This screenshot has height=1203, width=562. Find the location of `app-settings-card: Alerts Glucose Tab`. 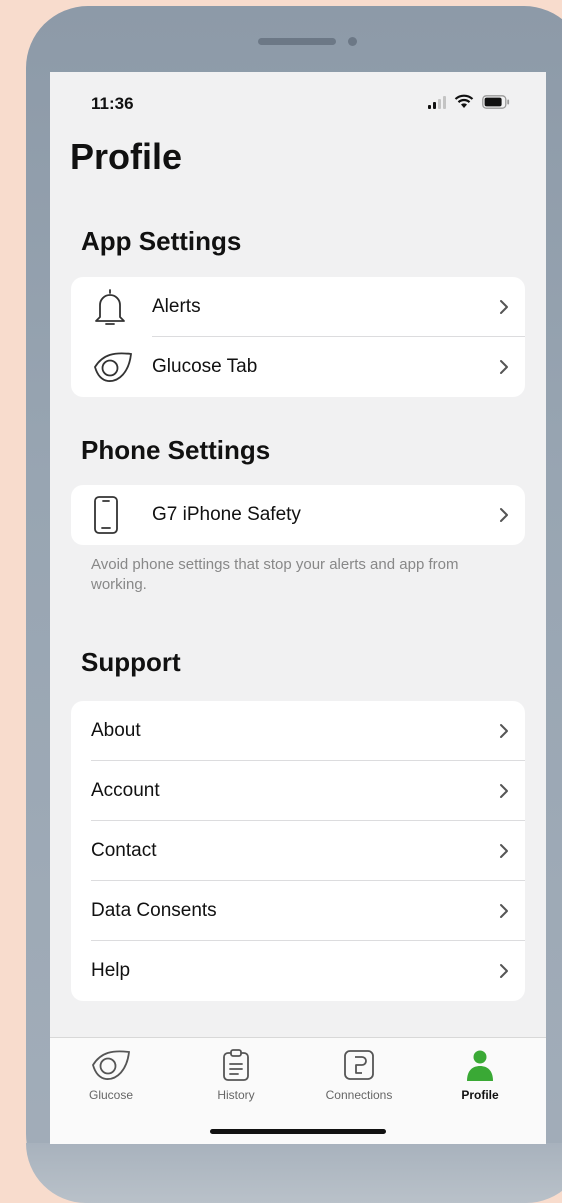

app-settings-card: Alerts Glucose Tab is located at coordinates (298, 337).